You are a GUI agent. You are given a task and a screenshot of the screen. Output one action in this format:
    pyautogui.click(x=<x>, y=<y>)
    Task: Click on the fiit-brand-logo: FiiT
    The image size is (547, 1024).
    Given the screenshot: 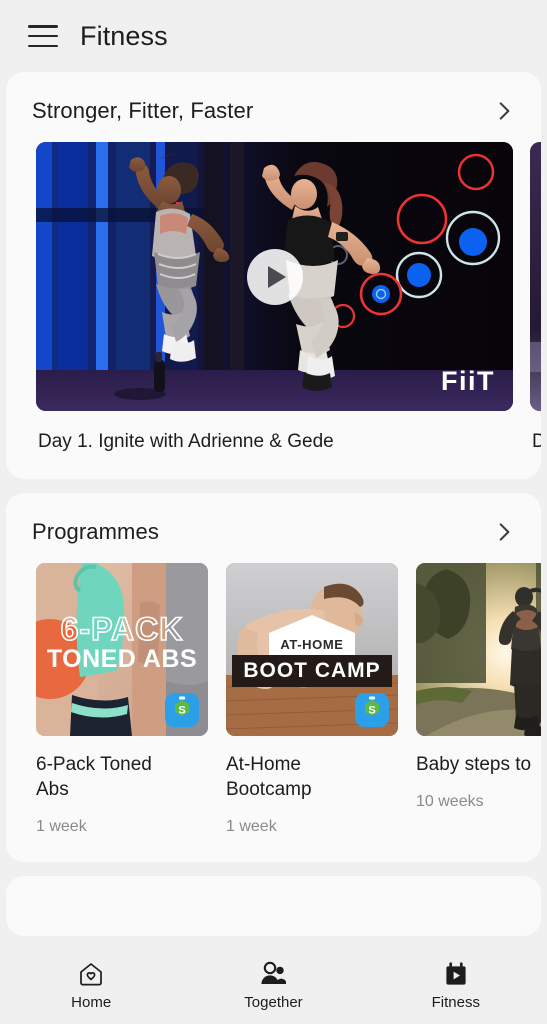 What is the action you would take?
    pyautogui.click(x=468, y=381)
    